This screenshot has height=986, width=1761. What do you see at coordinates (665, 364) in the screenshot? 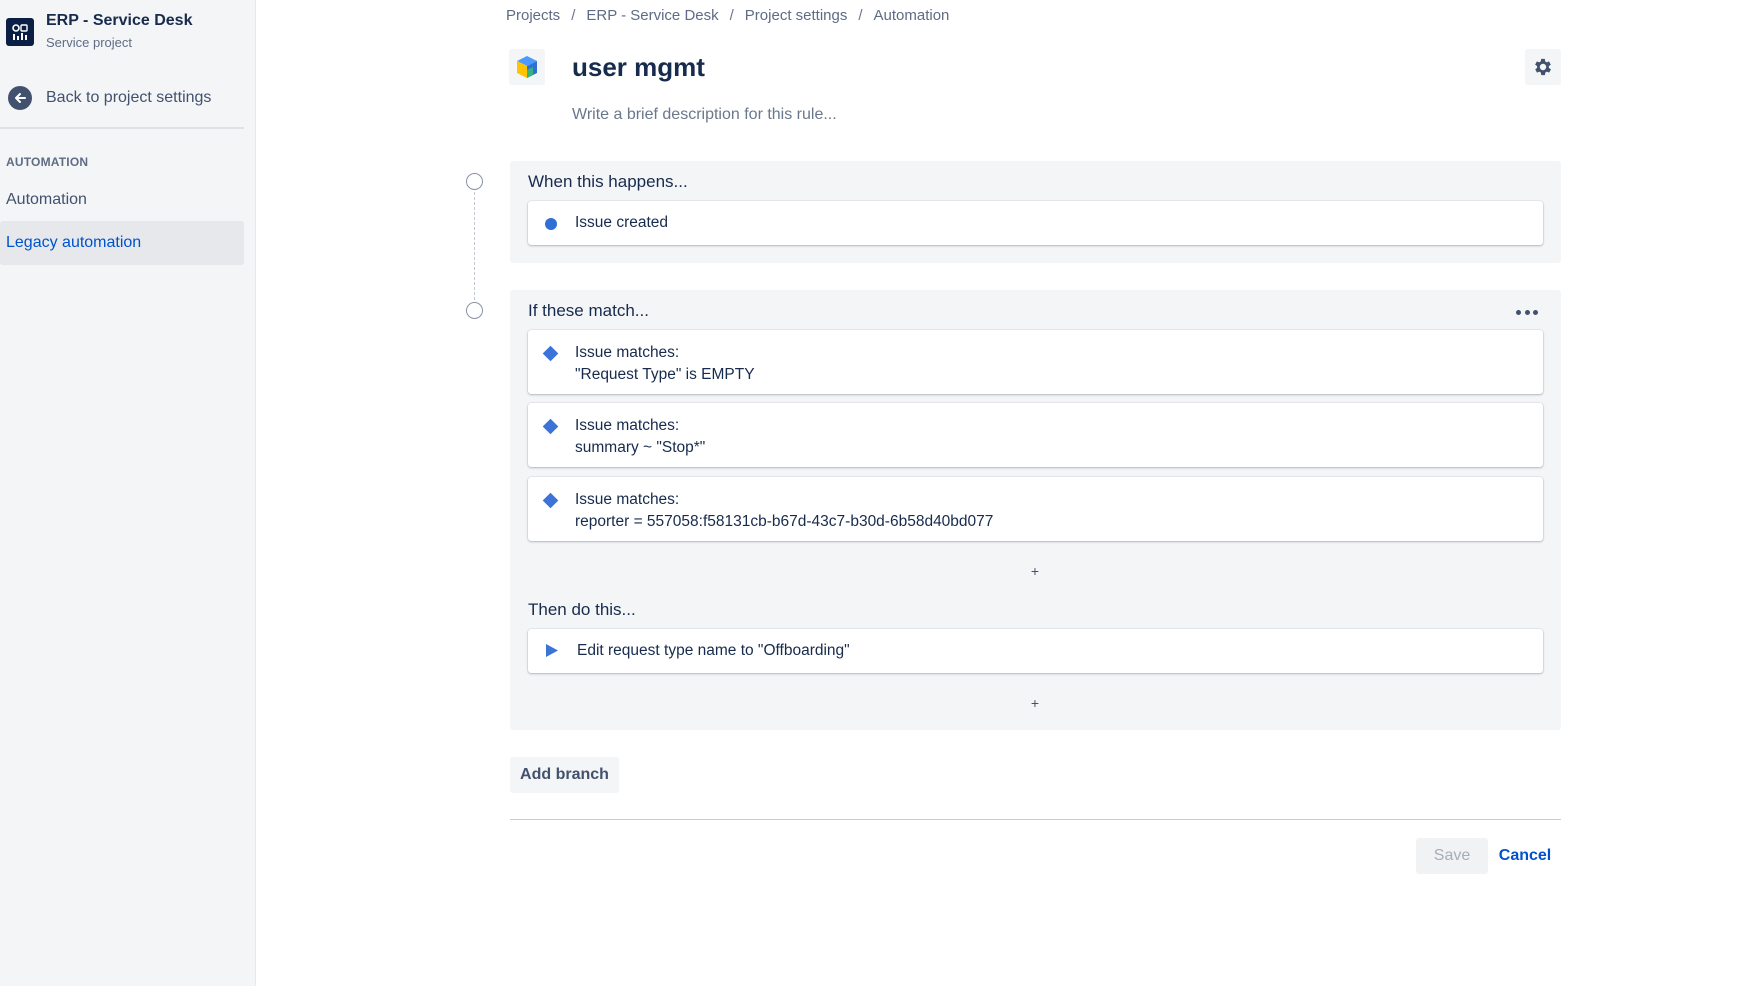
I see `condition-text: Issue matches: "Request Type" is EMPTY` at bounding box center [665, 364].